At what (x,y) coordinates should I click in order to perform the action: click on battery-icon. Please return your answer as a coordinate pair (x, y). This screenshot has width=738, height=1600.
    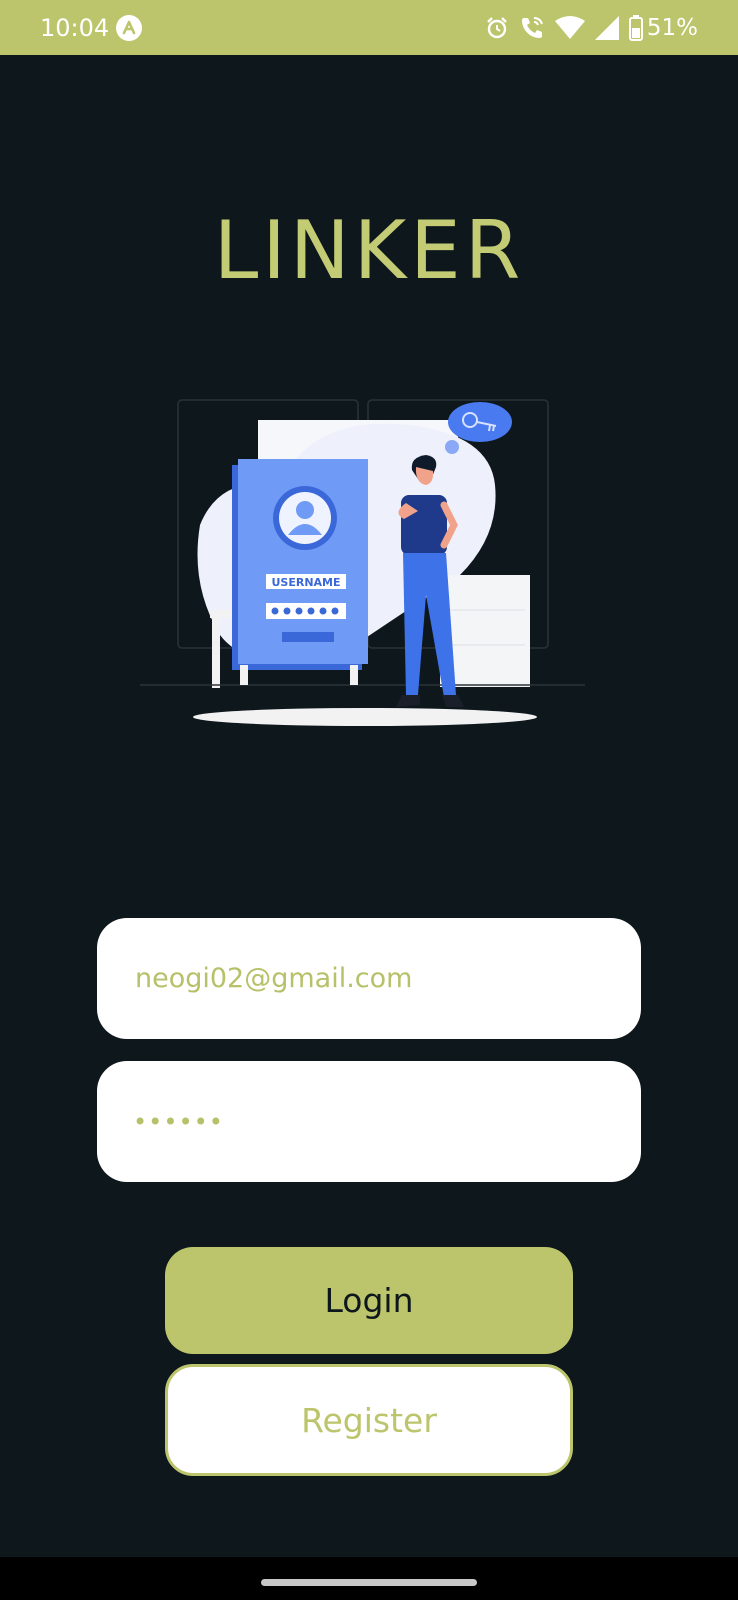
    Looking at the image, I should click on (635, 28).